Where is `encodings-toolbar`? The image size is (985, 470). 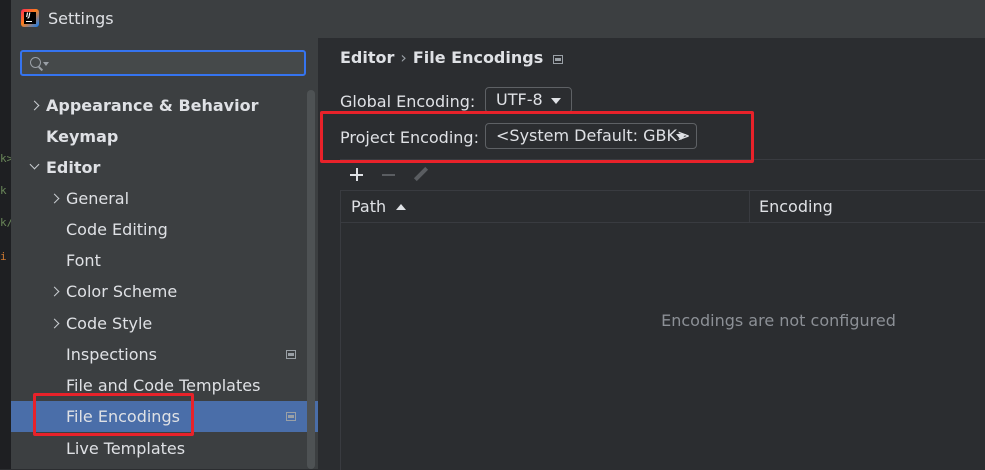
encodings-toolbar is located at coordinates (662, 174).